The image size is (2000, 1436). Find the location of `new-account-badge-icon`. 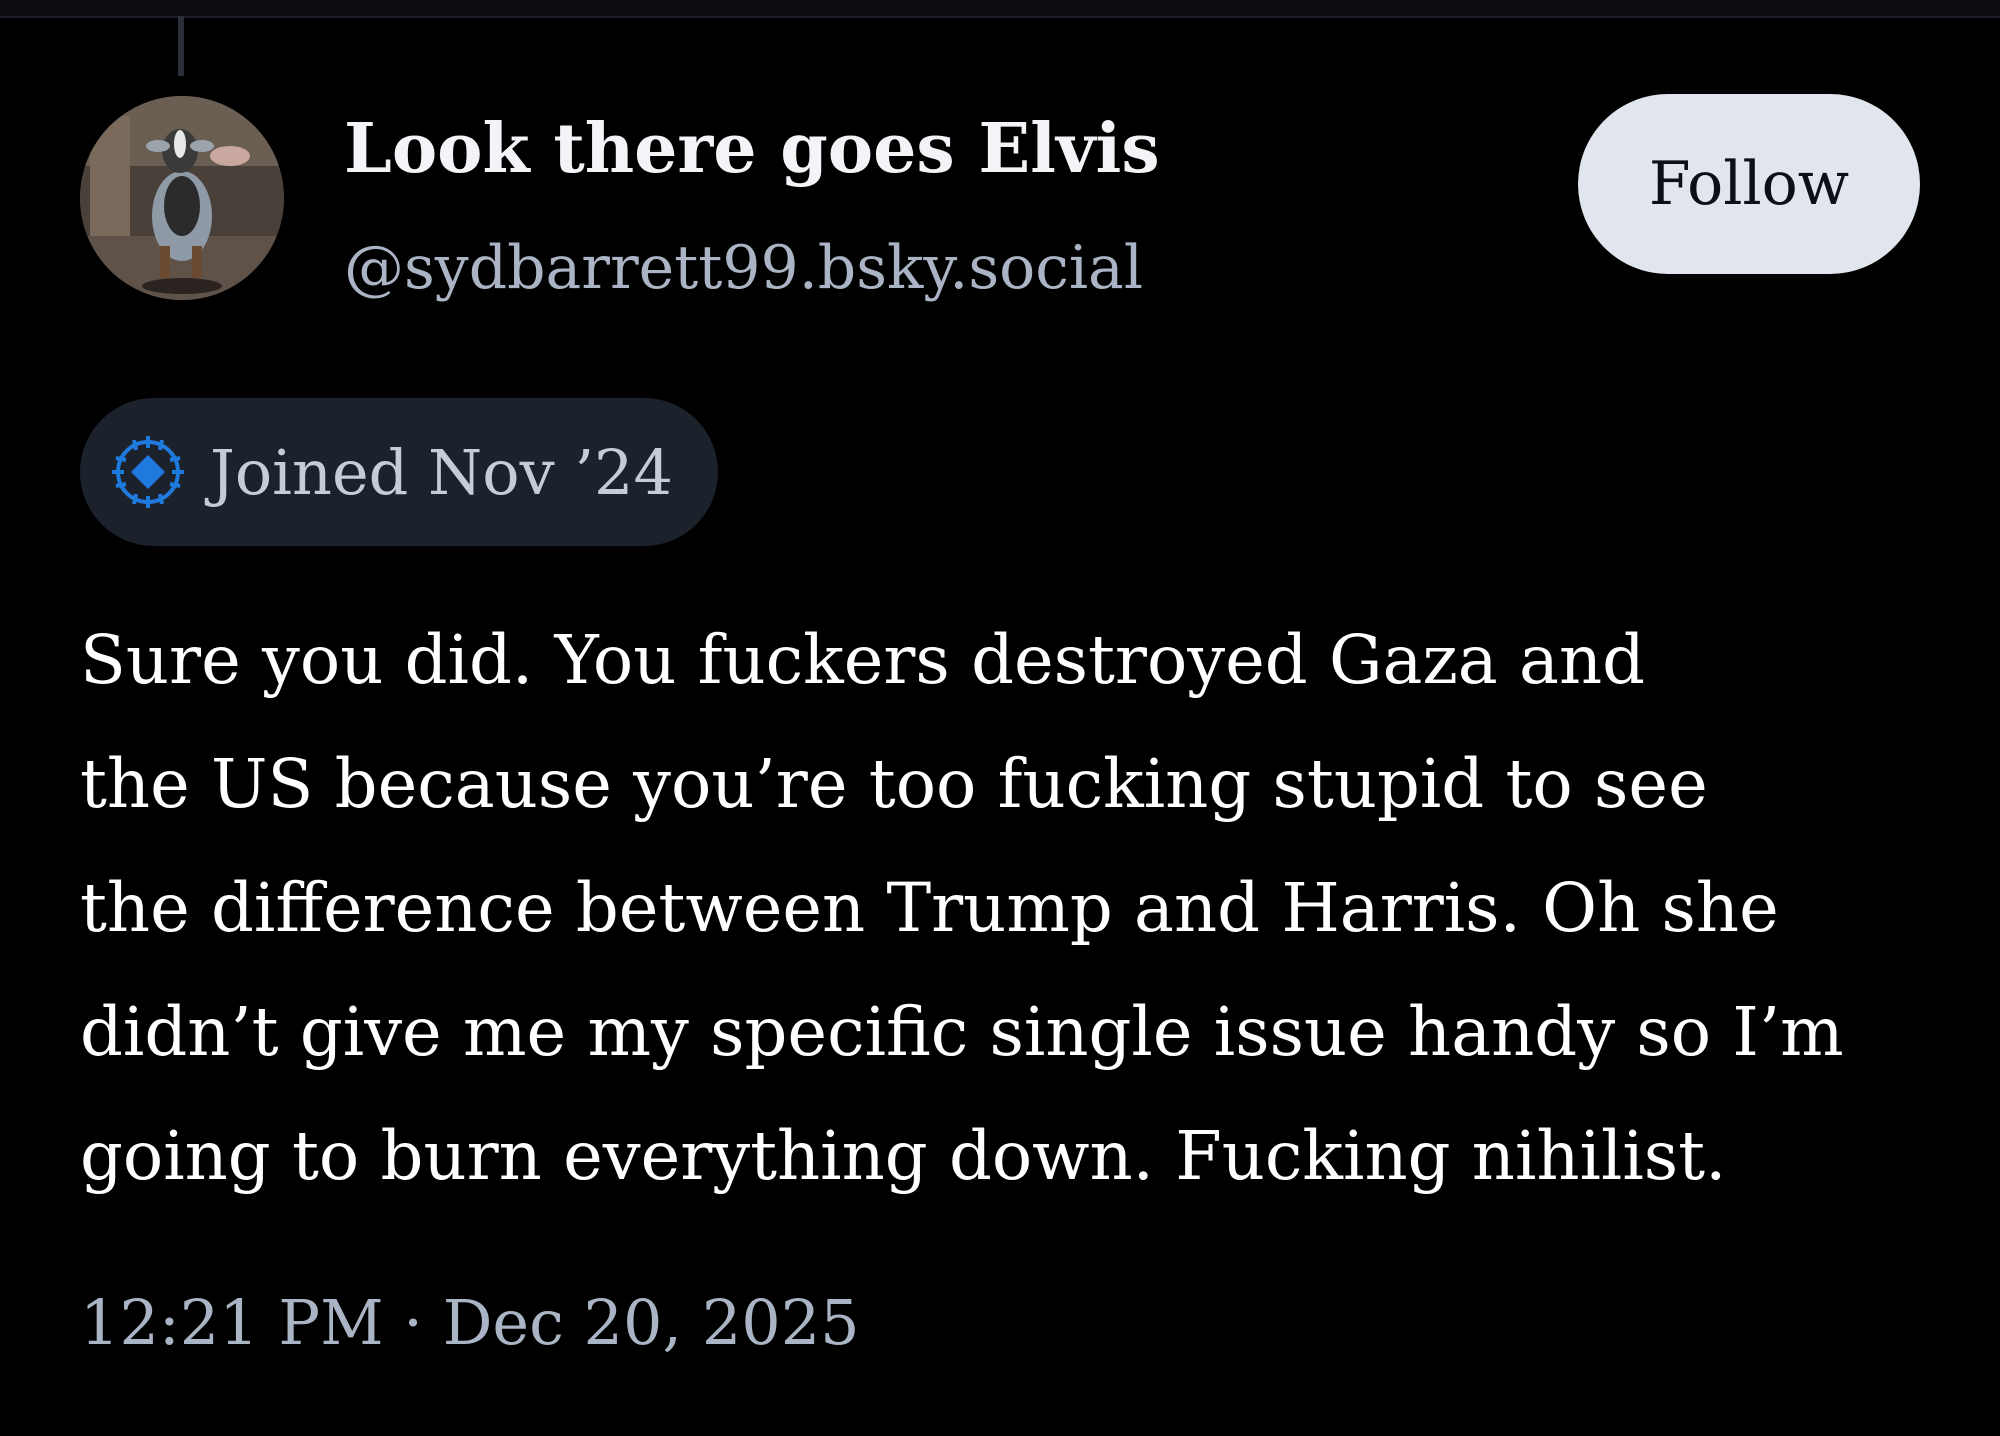

new-account-badge-icon is located at coordinates (148, 472).